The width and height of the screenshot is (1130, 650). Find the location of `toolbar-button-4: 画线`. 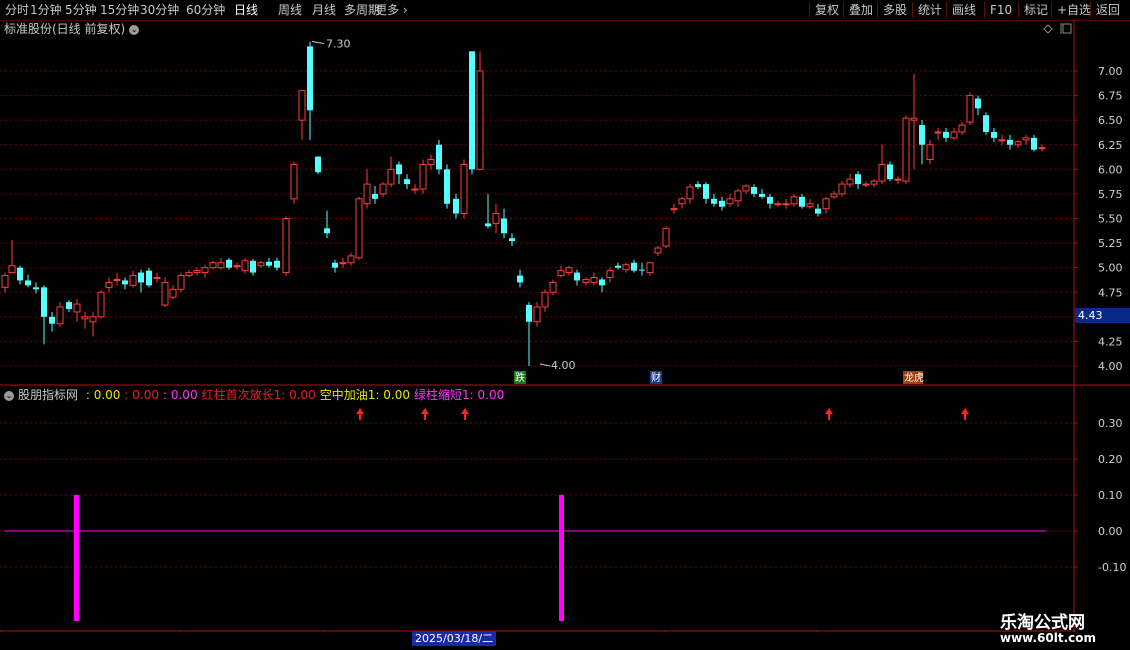

toolbar-button-4: 画线 is located at coordinates (964, 10).